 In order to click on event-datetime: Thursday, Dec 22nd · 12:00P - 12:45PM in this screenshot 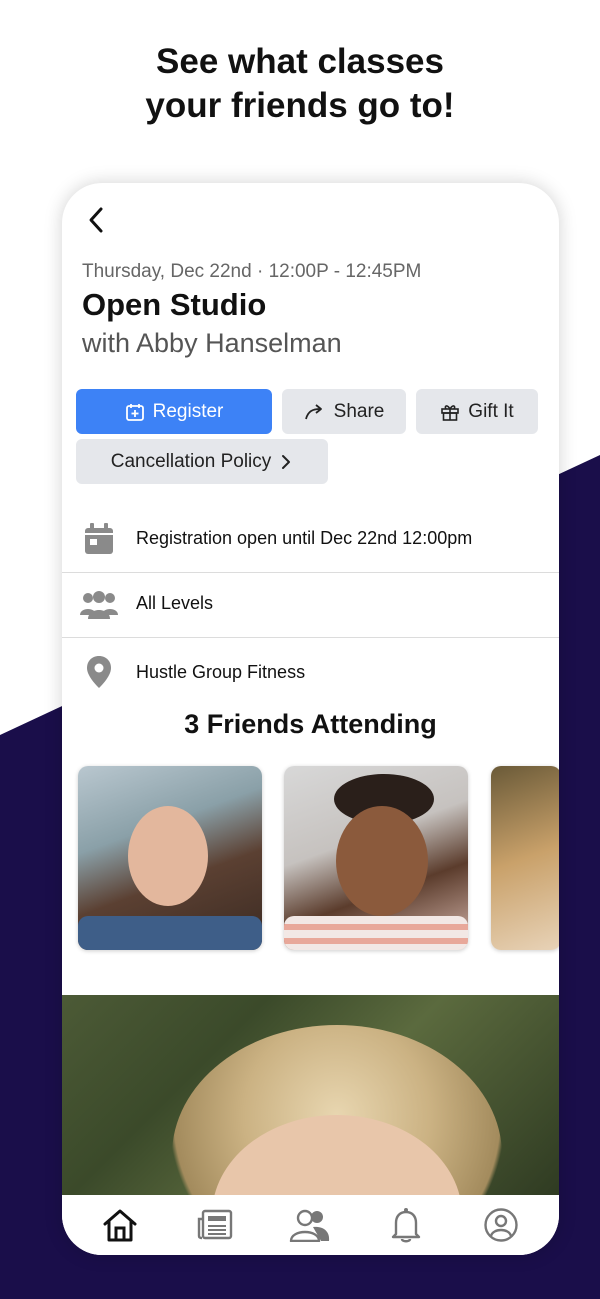, I will do `click(252, 271)`.